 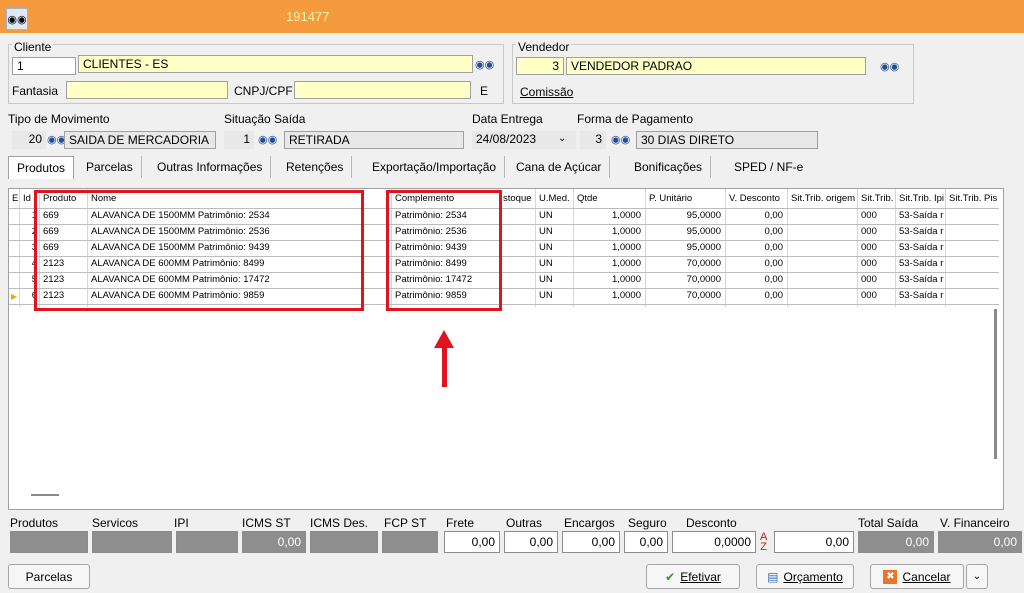 I want to click on e-label: E, so click(x=484, y=91).